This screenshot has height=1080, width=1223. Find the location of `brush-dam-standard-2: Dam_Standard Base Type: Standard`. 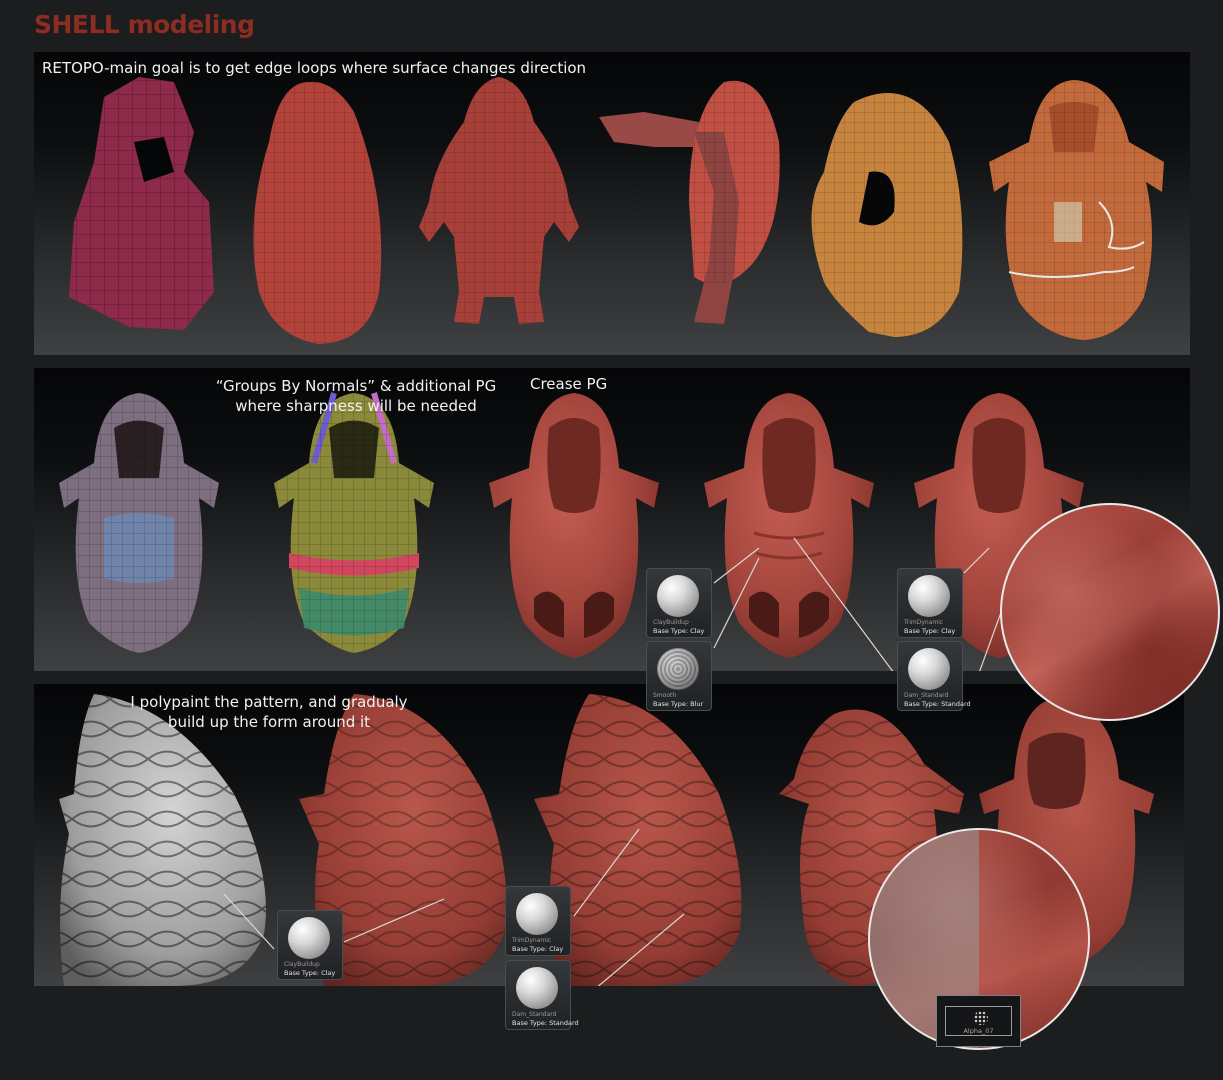

brush-dam-standard-2: Dam_Standard Base Type: Standard is located at coordinates (542, 995).